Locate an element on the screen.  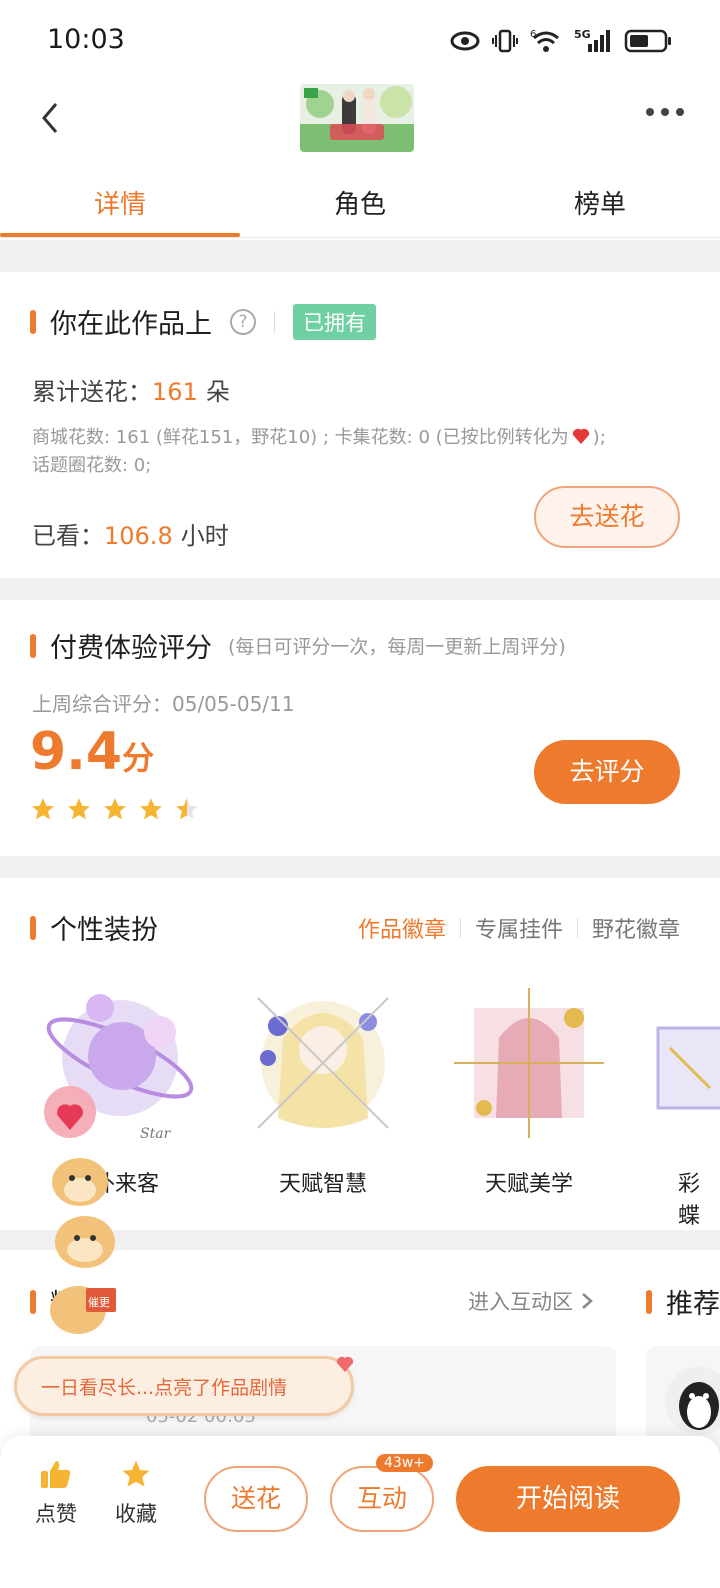
watched-time: 已看：106.8 小时 is located at coordinates (130, 533).